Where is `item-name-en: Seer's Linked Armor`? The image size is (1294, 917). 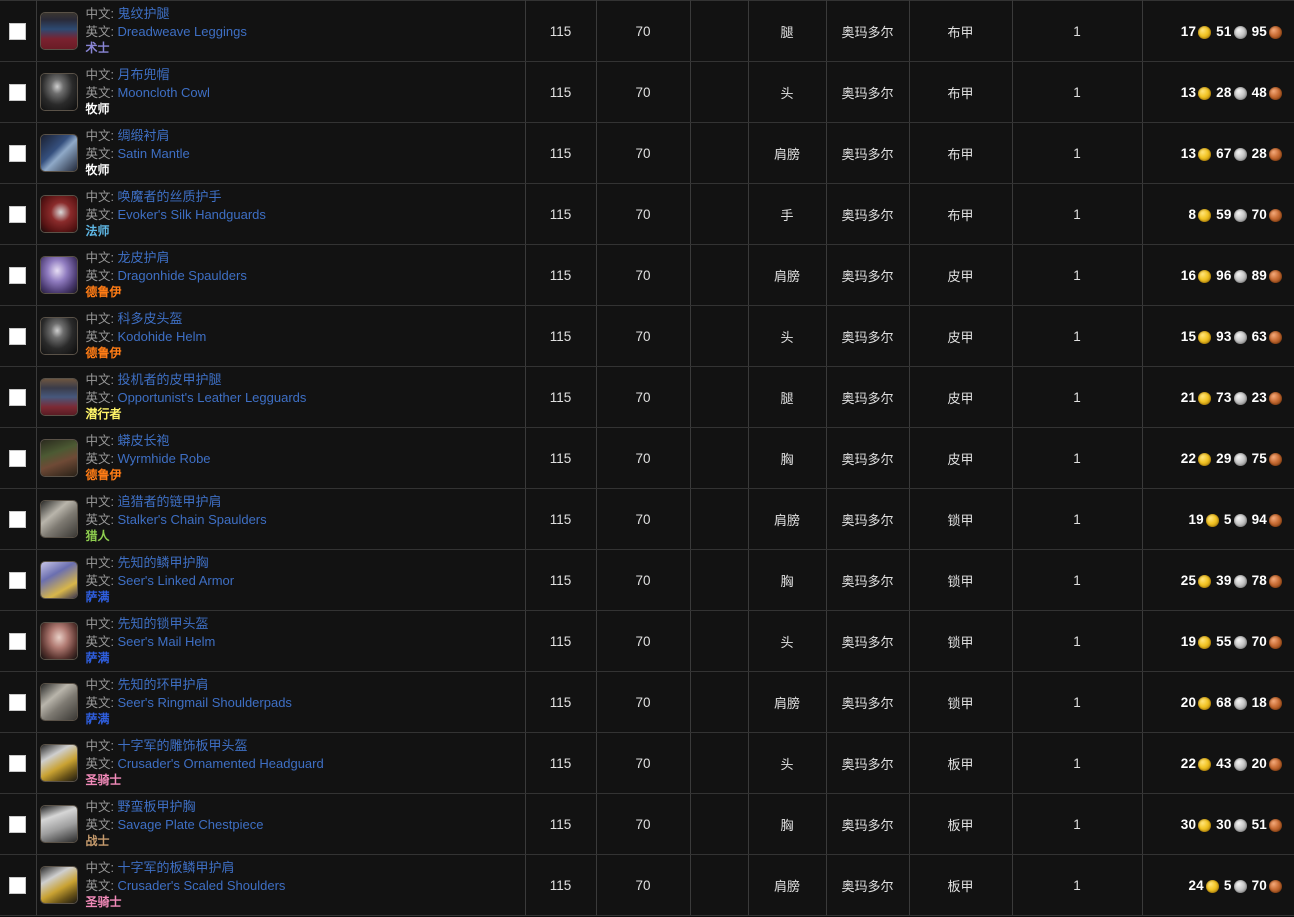 item-name-en: Seer's Linked Armor is located at coordinates (175, 580).